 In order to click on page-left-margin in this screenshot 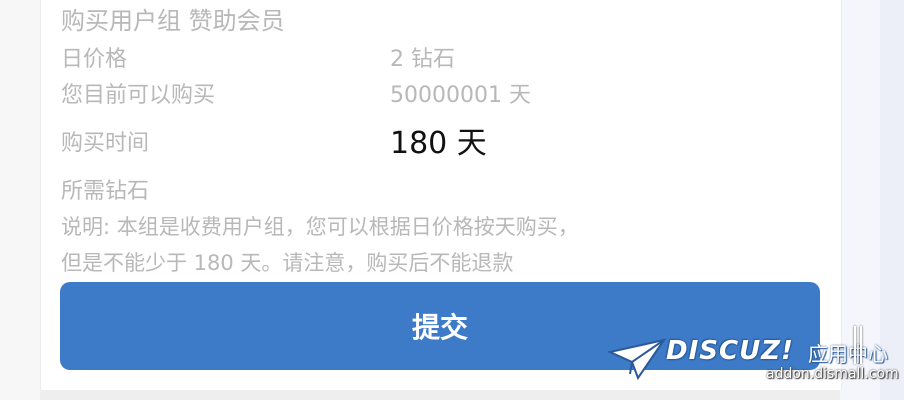, I will do `click(20, 200)`.